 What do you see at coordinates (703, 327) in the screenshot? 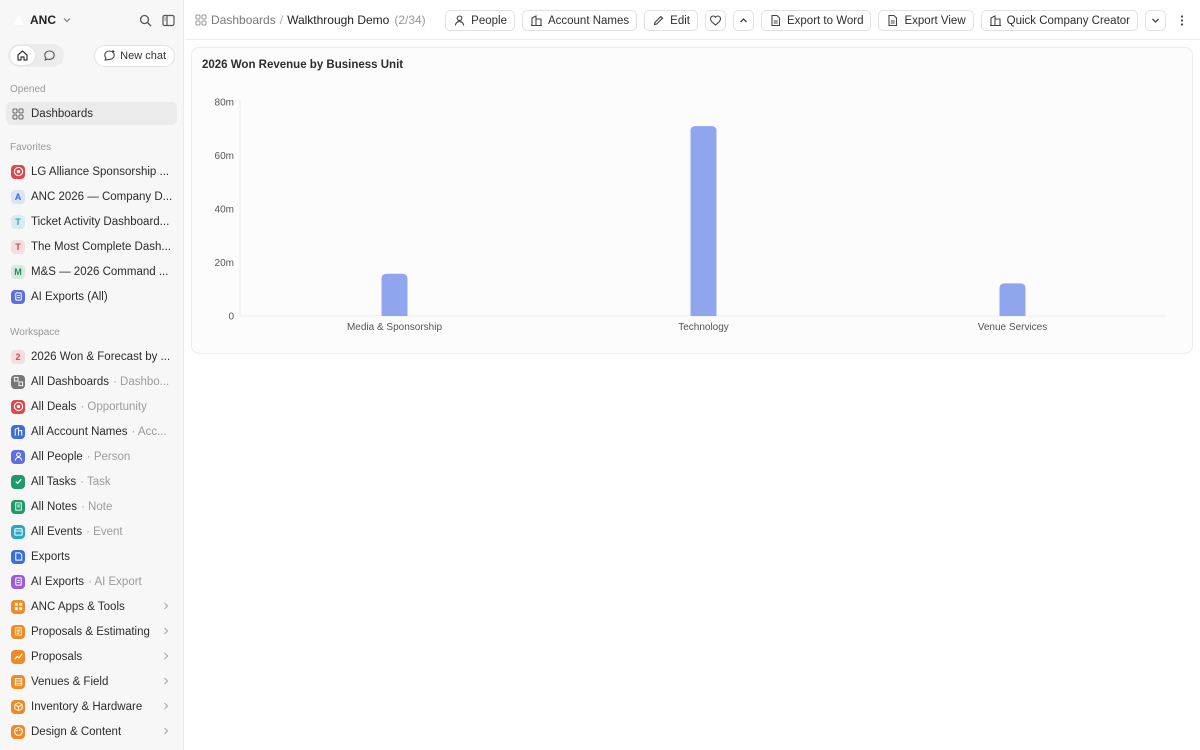
I see `x-tick-label: Technology` at bounding box center [703, 327].